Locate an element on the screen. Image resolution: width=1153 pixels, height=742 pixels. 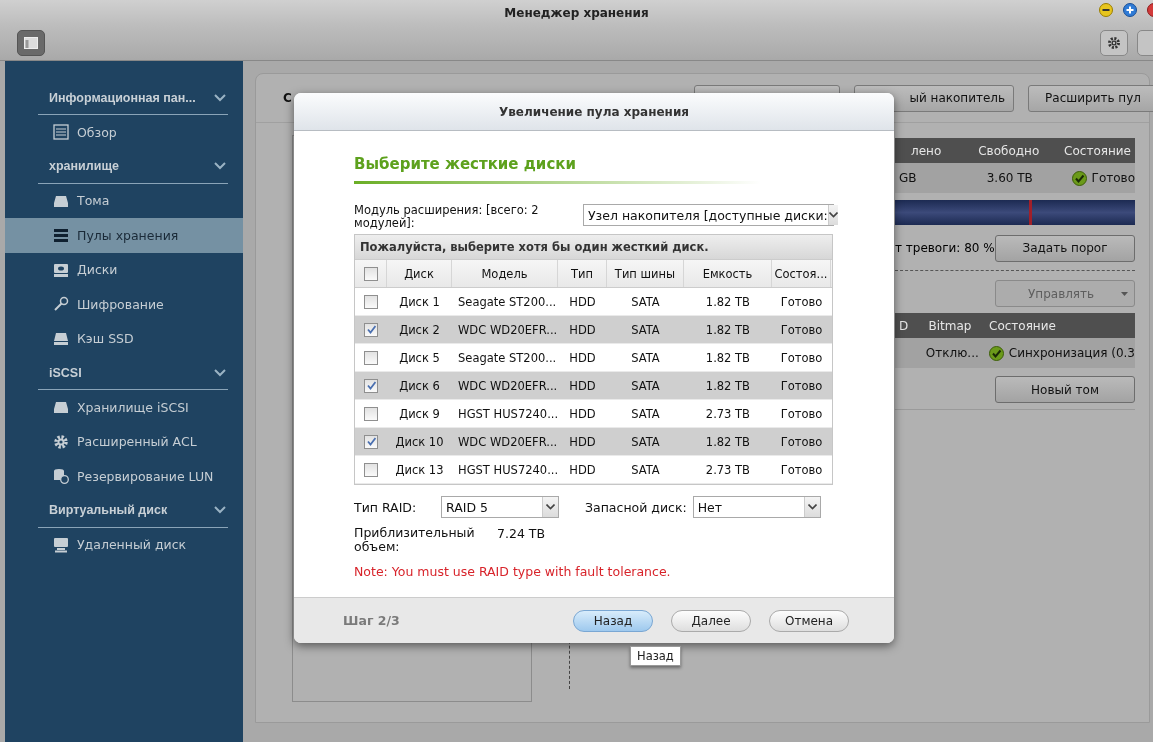
sidebar-item: Хранилище iSCSI is located at coordinates (124, 407).